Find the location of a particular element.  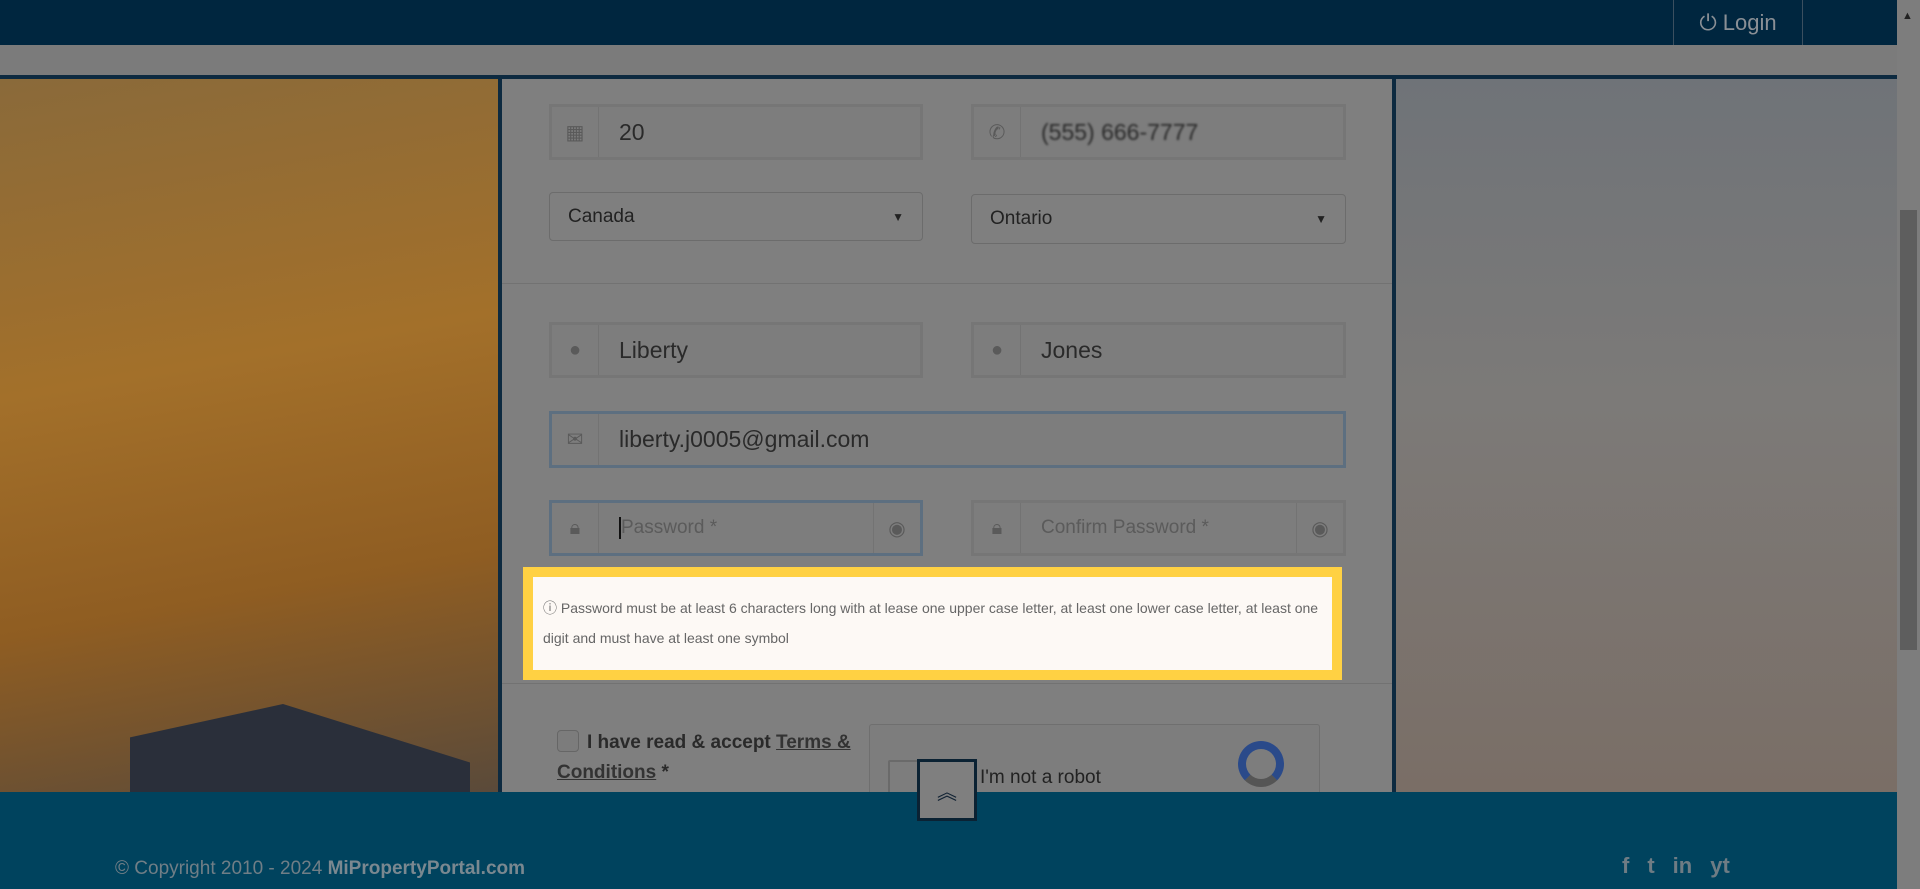

phone-field: ✆ (555) 666-7777 is located at coordinates (1158, 132).